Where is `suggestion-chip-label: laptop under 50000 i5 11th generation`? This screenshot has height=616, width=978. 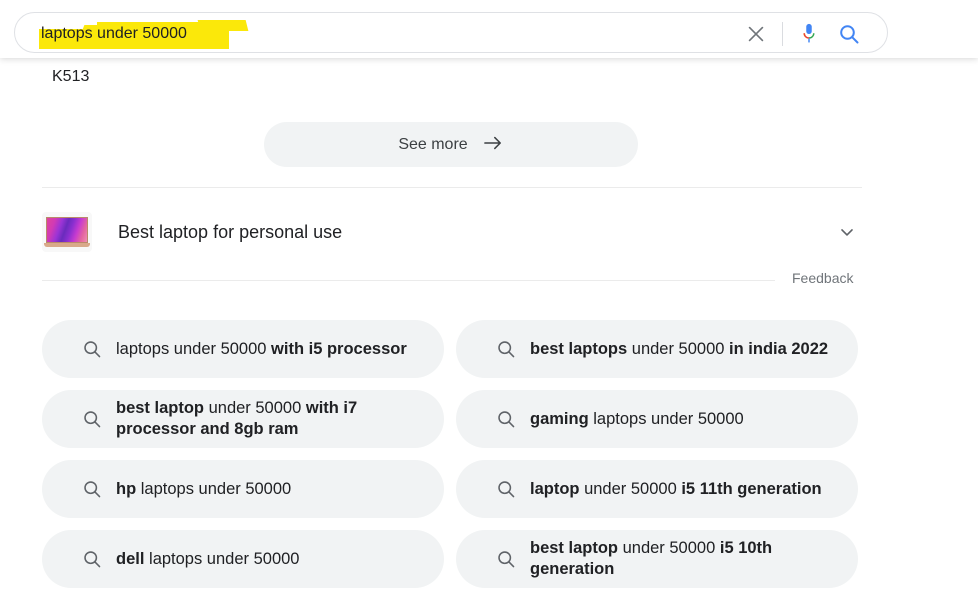
suggestion-chip-label: laptop under 50000 i5 11th generation is located at coordinates (676, 488).